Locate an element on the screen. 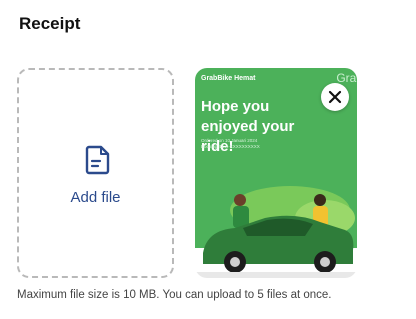 The height and width of the screenshot is (319, 416). receipt-brand: GrabBike Hemat is located at coordinates (228, 78).